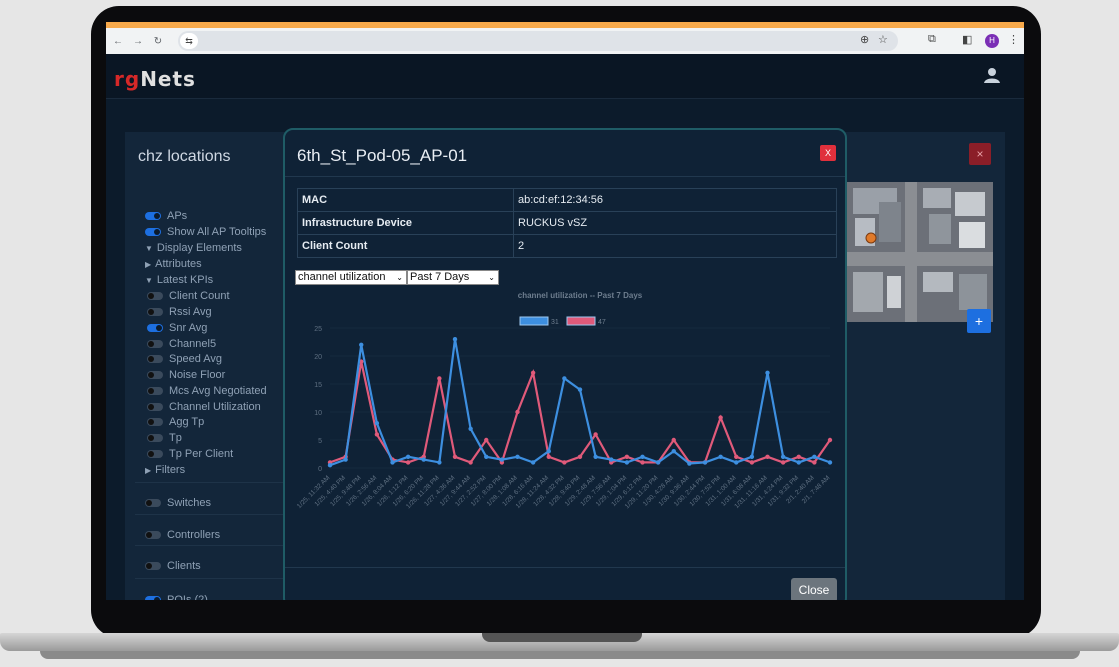 This screenshot has height=667, width=1119. I want to click on table-value: 2, so click(675, 246).